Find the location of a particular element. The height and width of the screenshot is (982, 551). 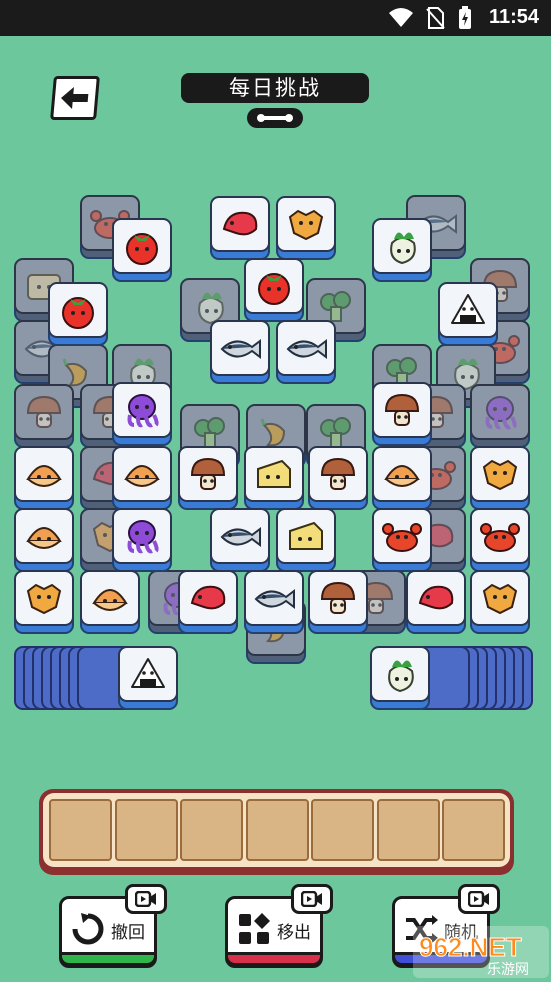

undo-label: 撤回 is located at coordinates (128, 933).